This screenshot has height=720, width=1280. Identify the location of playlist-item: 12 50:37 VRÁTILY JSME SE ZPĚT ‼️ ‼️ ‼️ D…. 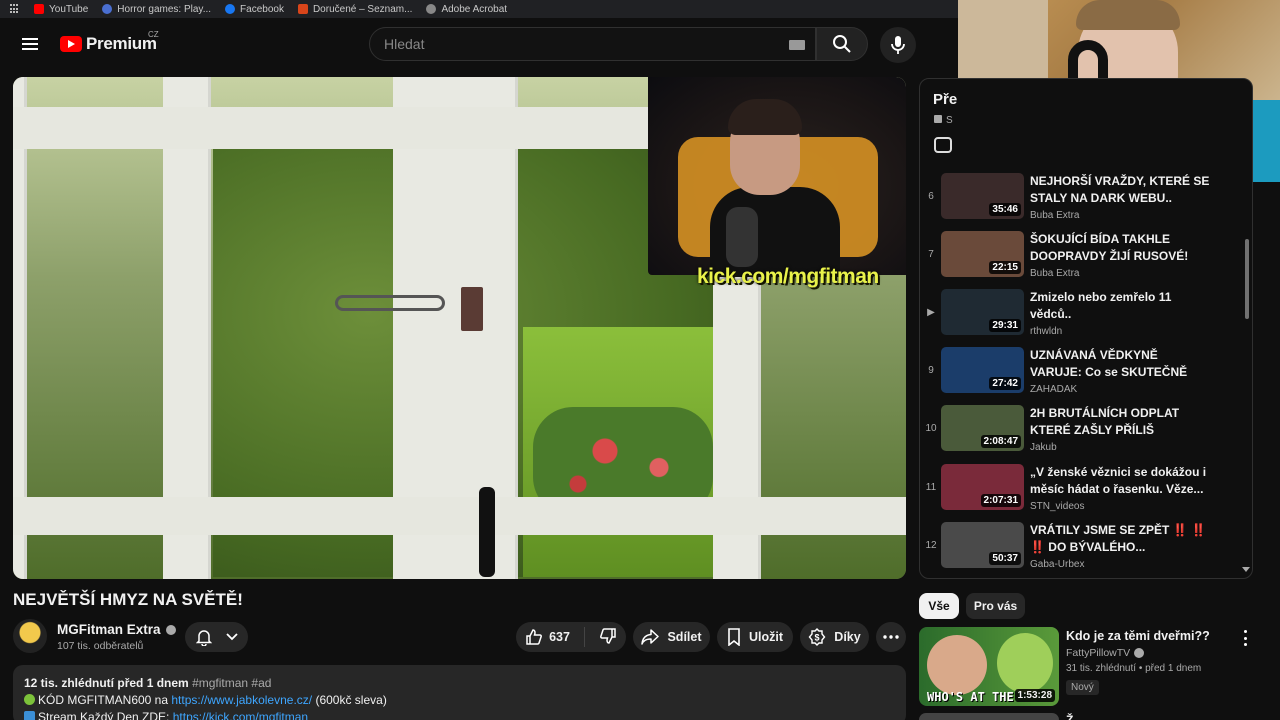
(1083, 550).